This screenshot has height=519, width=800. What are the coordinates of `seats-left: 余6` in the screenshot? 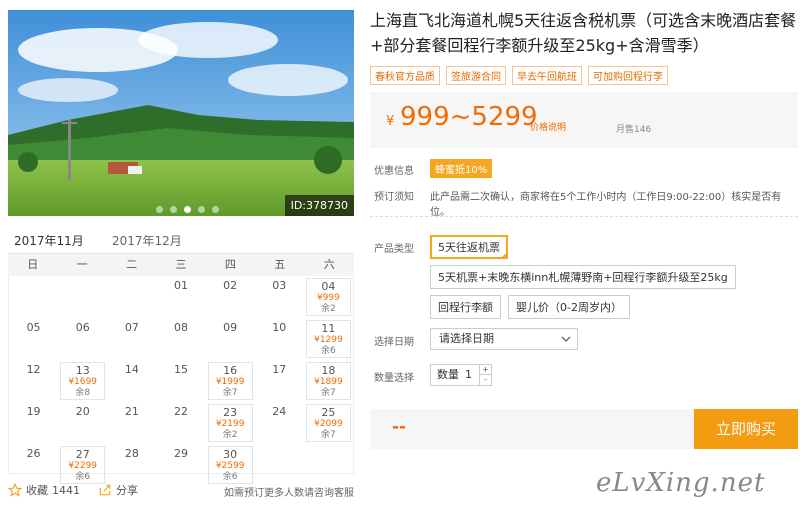 It's located at (328, 351).